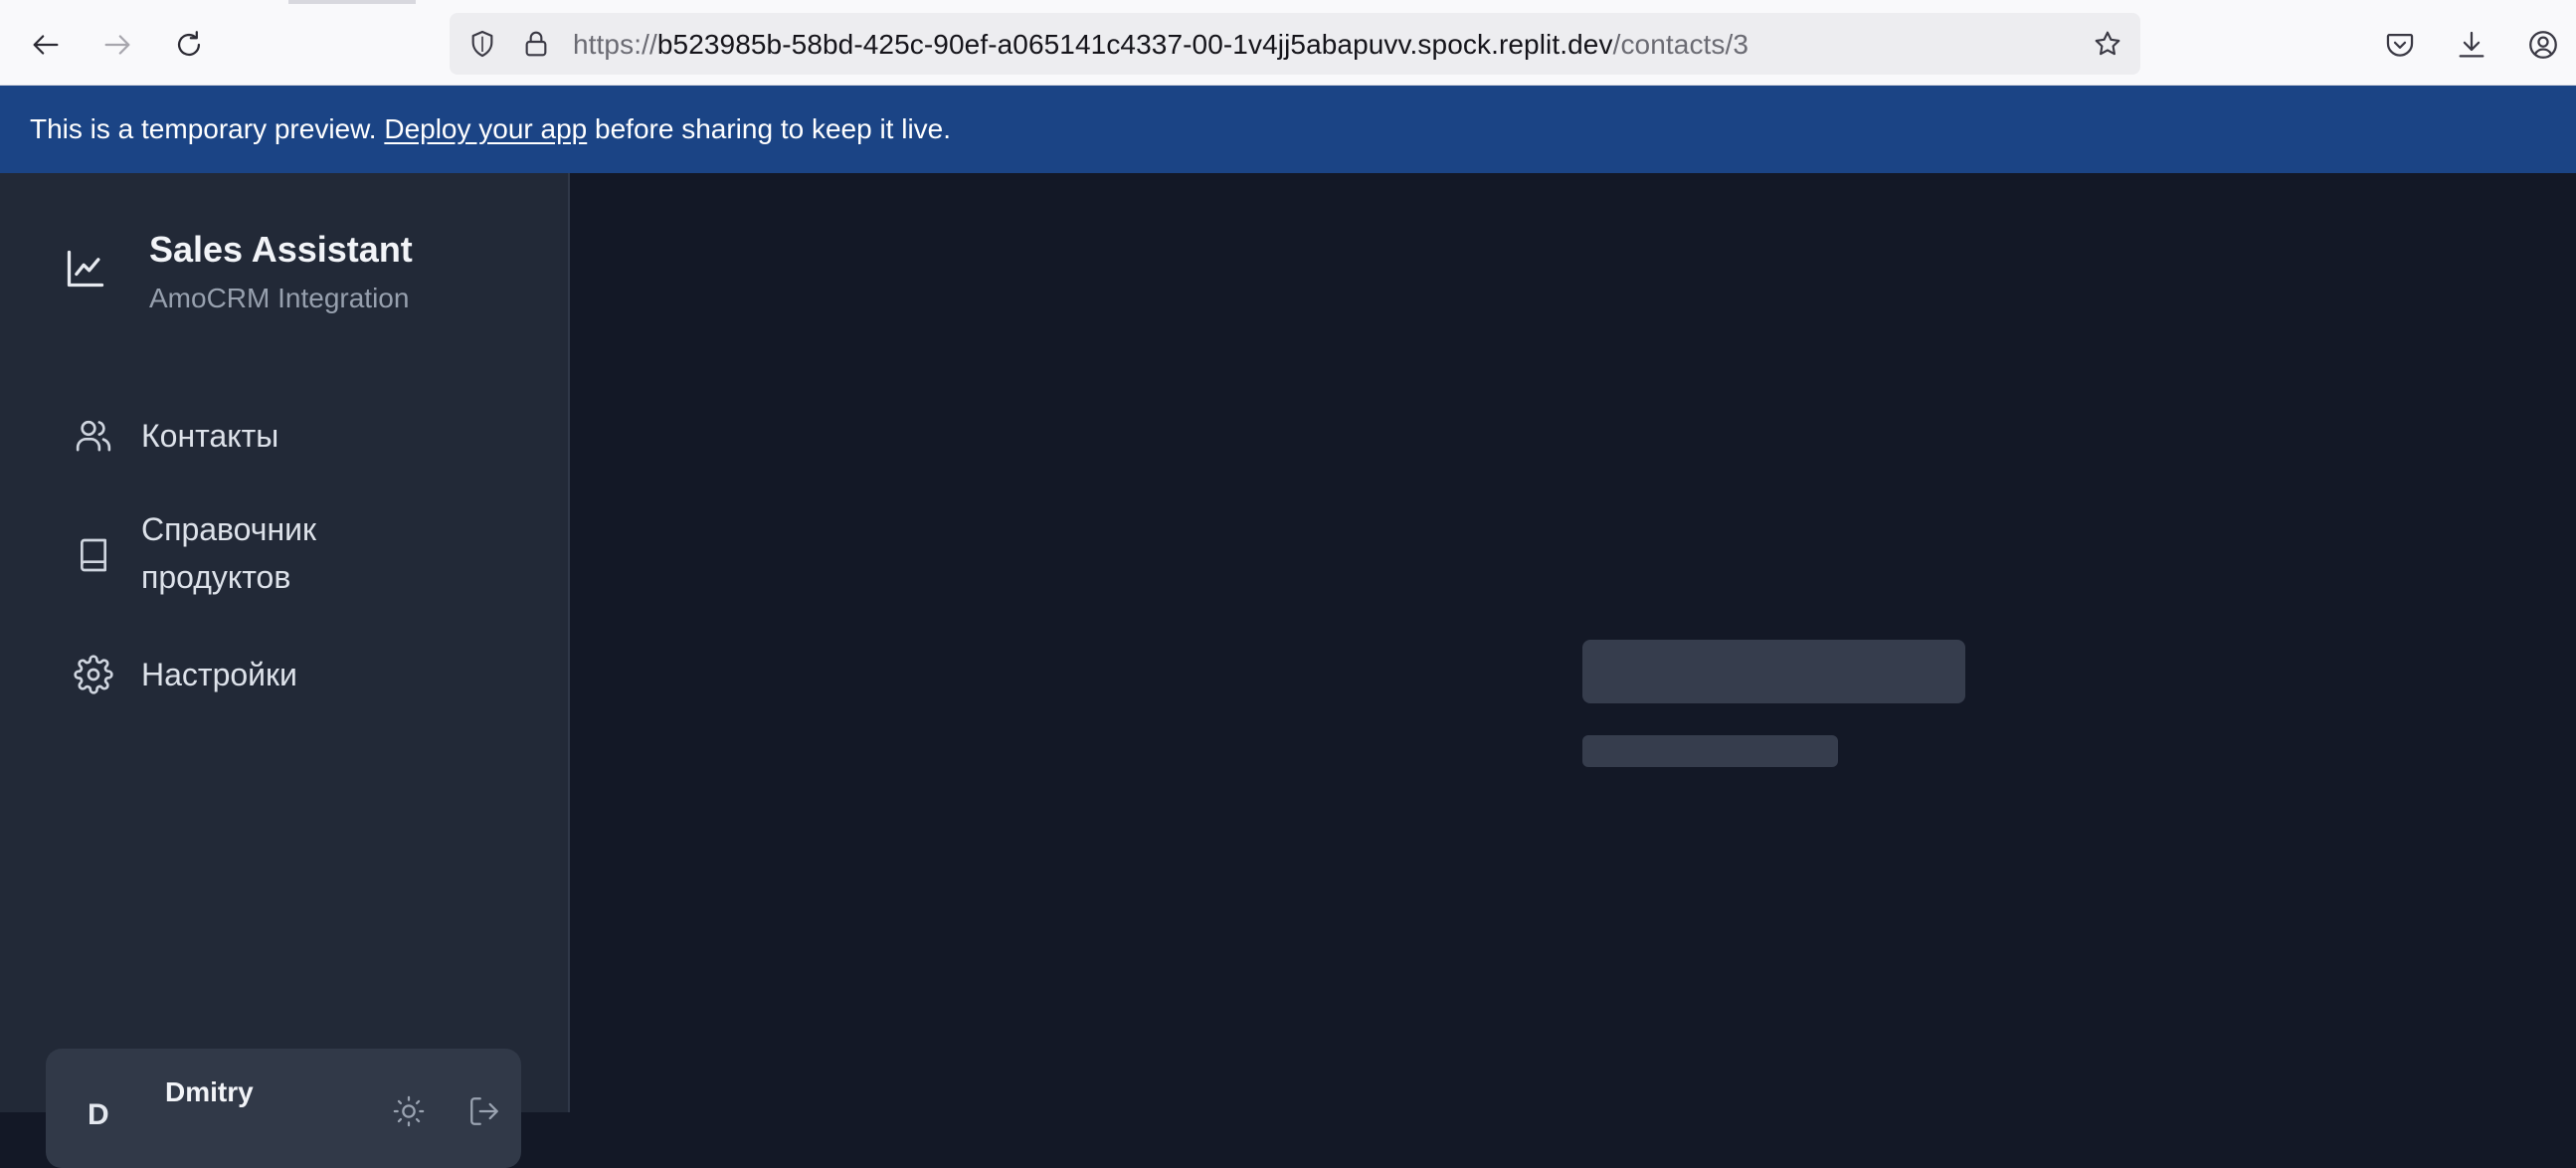 This screenshot has width=2576, height=1168. What do you see at coordinates (484, 1111) in the screenshot?
I see `logout-icon` at bounding box center [484, 1111].